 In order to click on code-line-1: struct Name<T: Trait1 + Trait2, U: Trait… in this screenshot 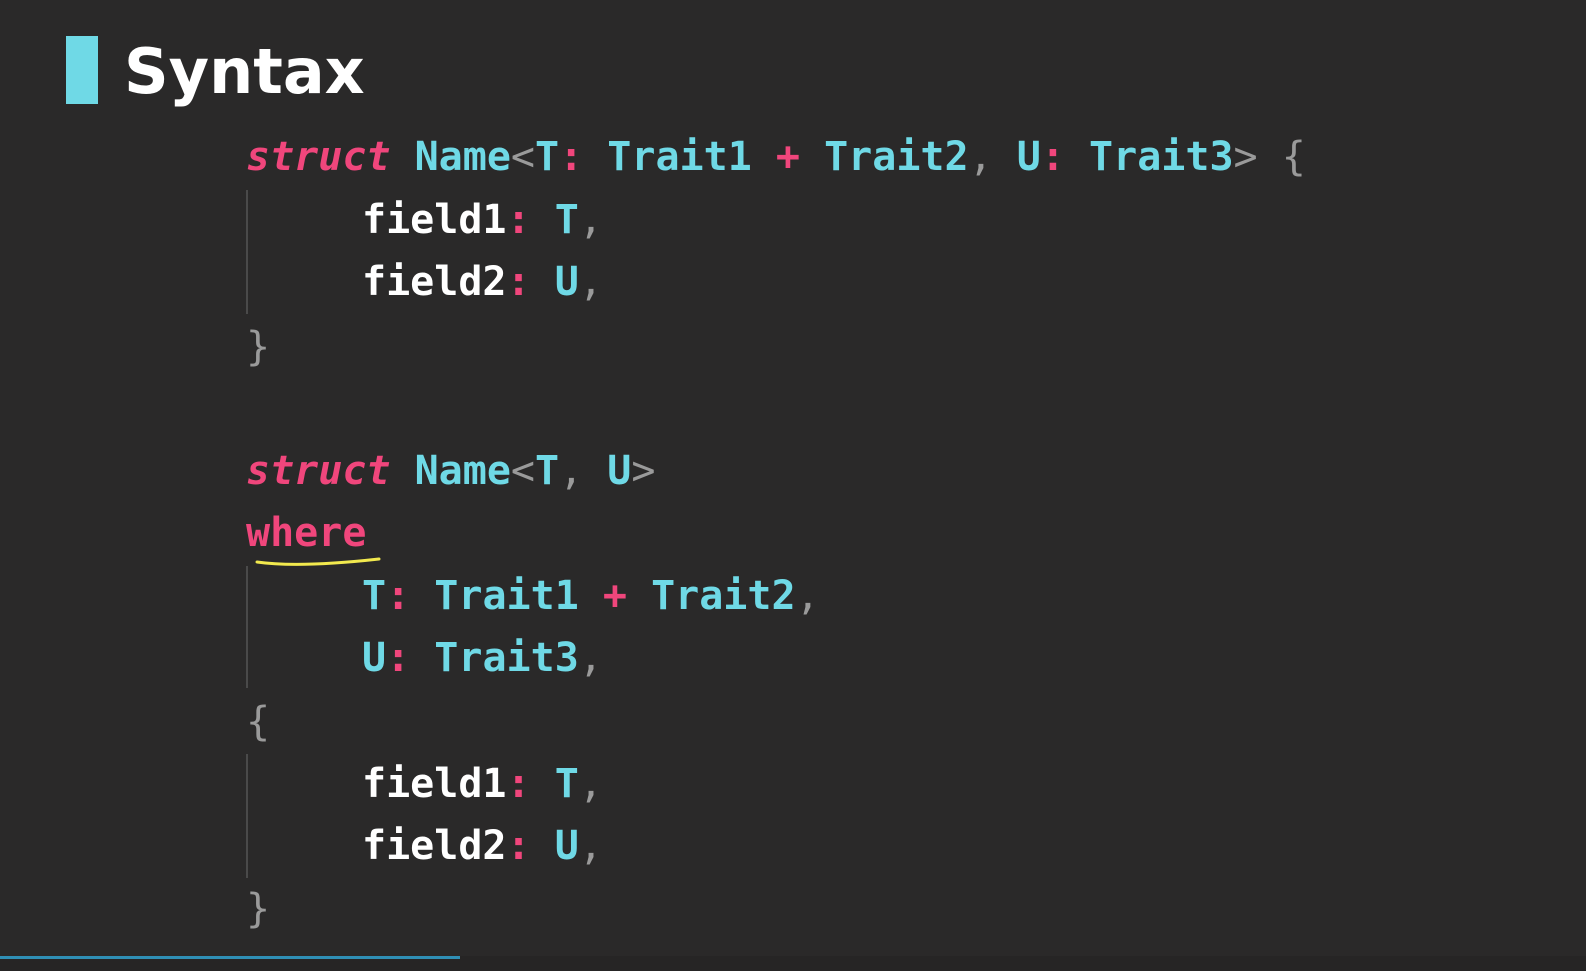, I will do `click(776, 157)`.